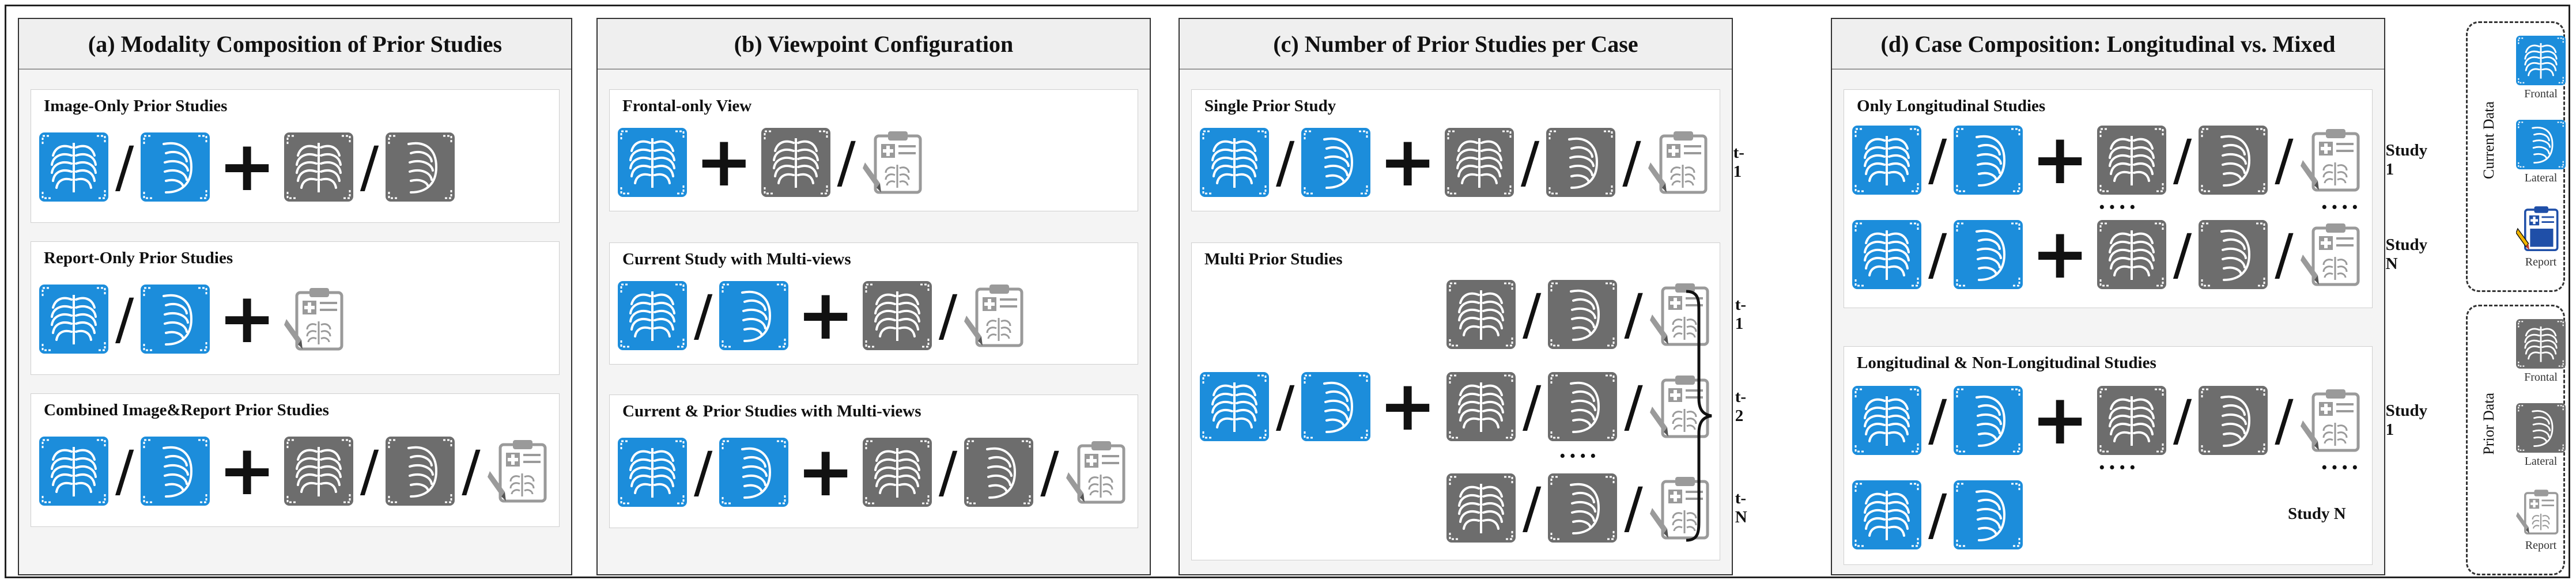 This screenshot has height=584, width=2576. What do you see at coordinates (136, 106) in the screenshot?
I see `box-title: Image-Only Prior Studies` at bounding box center [136, 106].